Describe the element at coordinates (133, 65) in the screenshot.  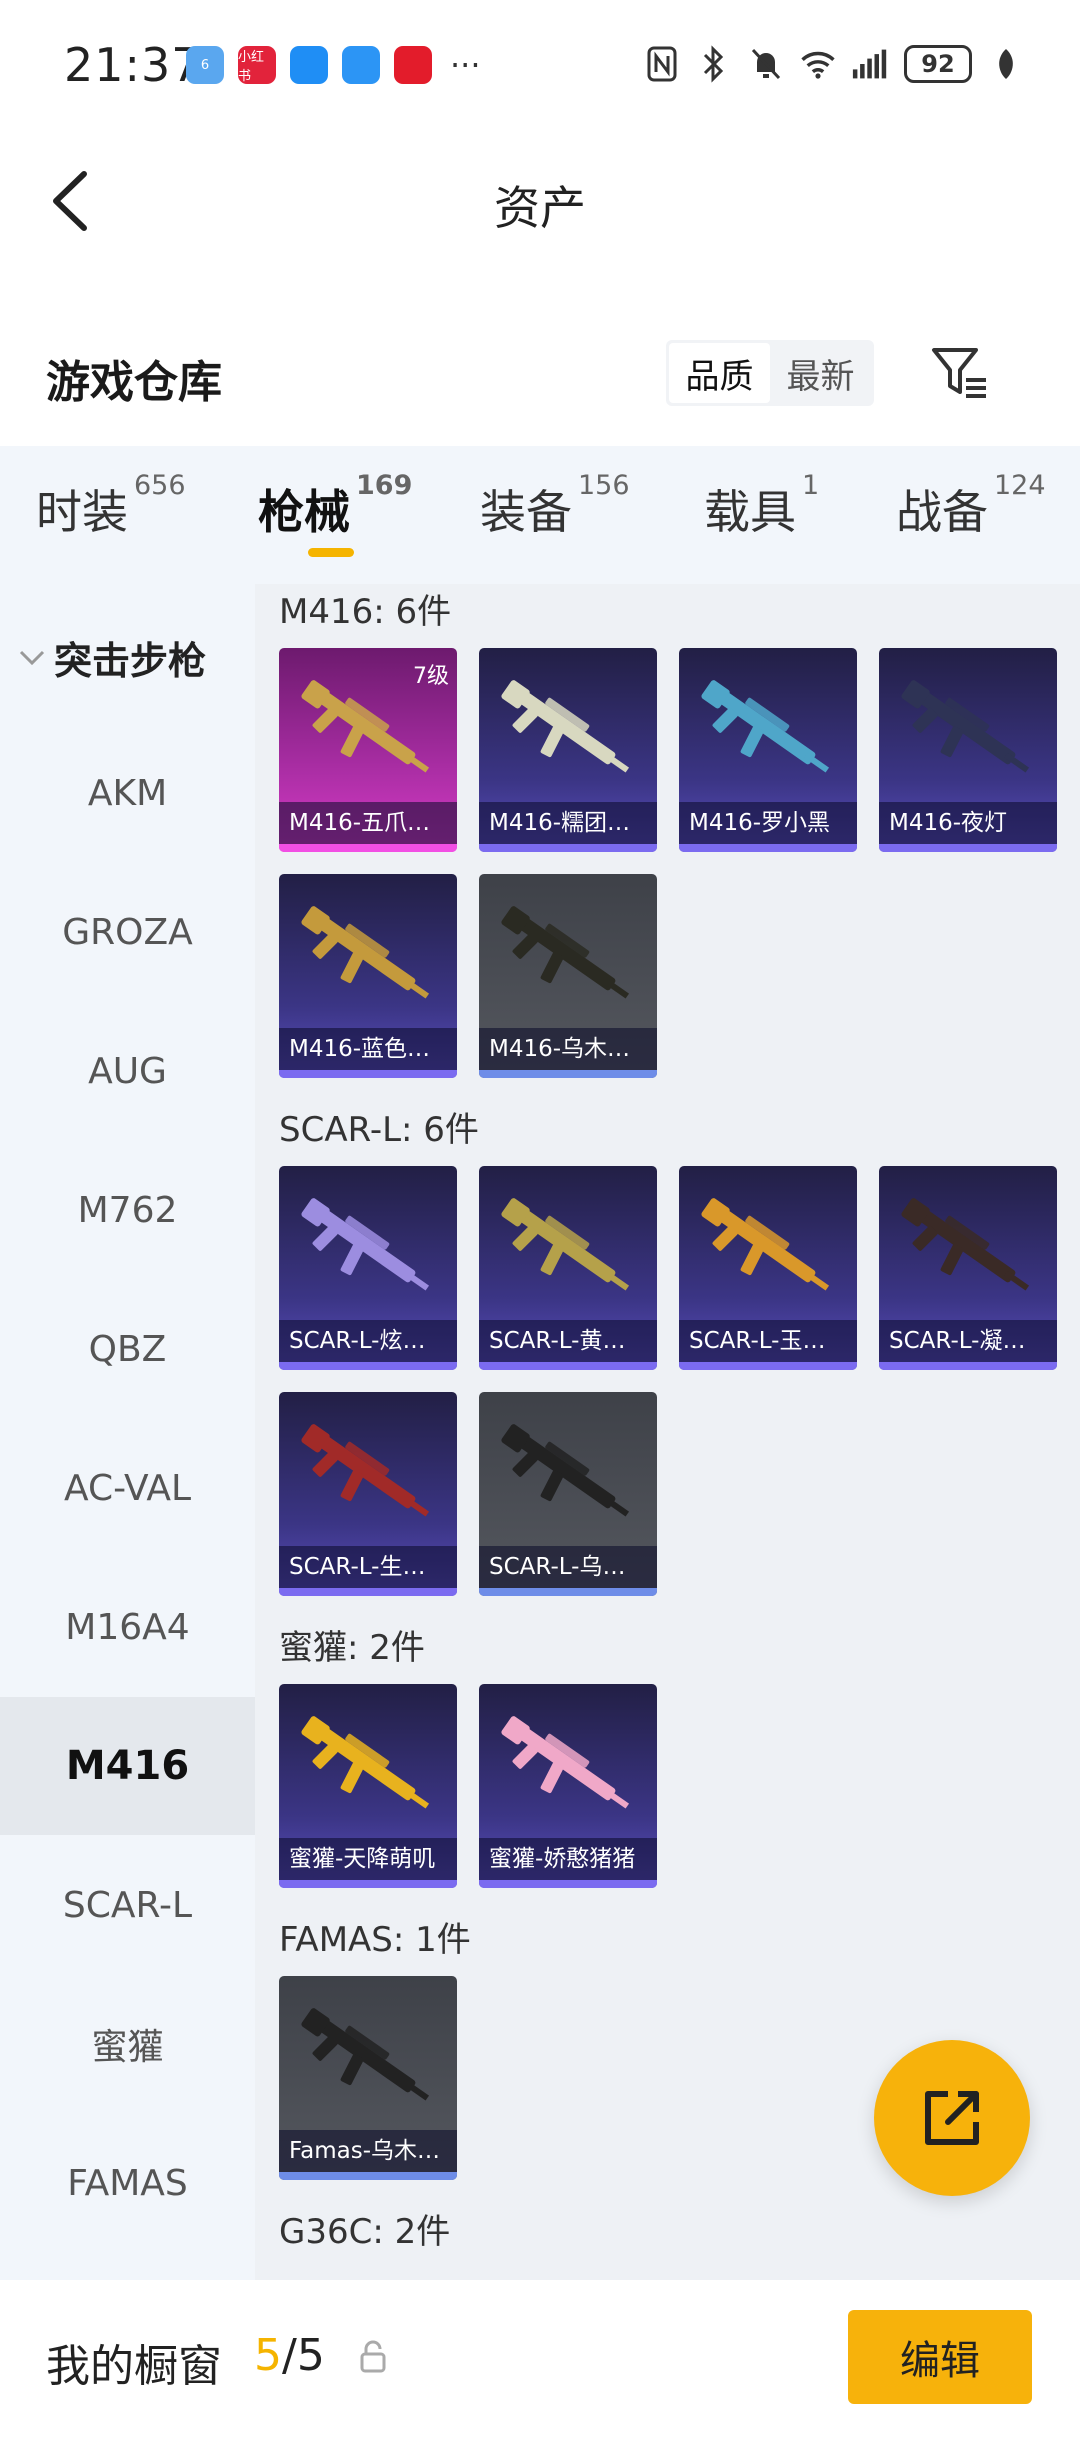
I see `status-time: 21:37` at that location.